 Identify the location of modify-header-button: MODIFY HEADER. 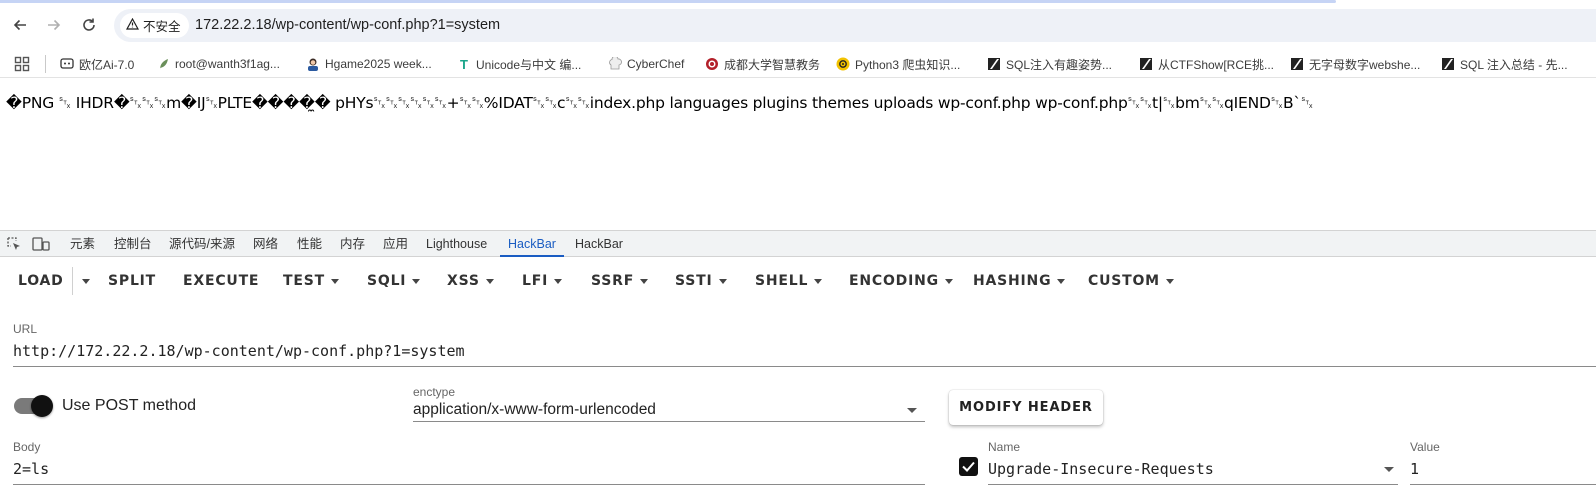
(1026, 407).